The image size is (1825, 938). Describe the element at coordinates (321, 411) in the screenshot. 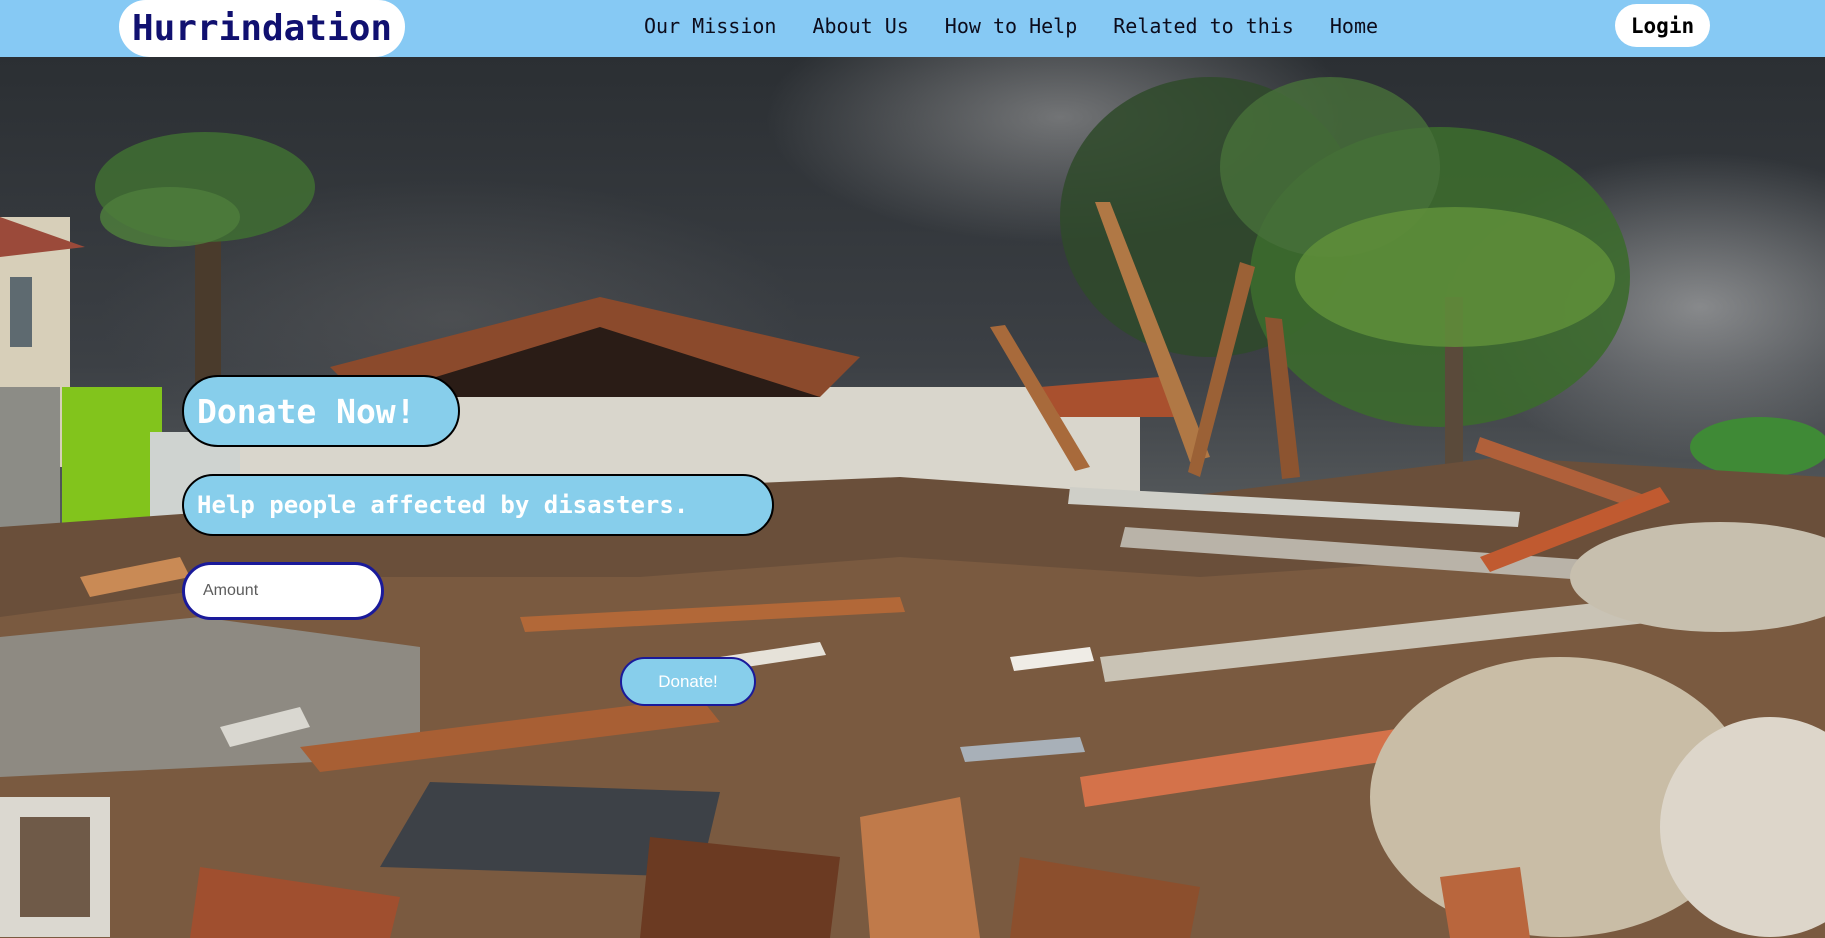

I see `donate-now-heading: Donate Now!` at that location.